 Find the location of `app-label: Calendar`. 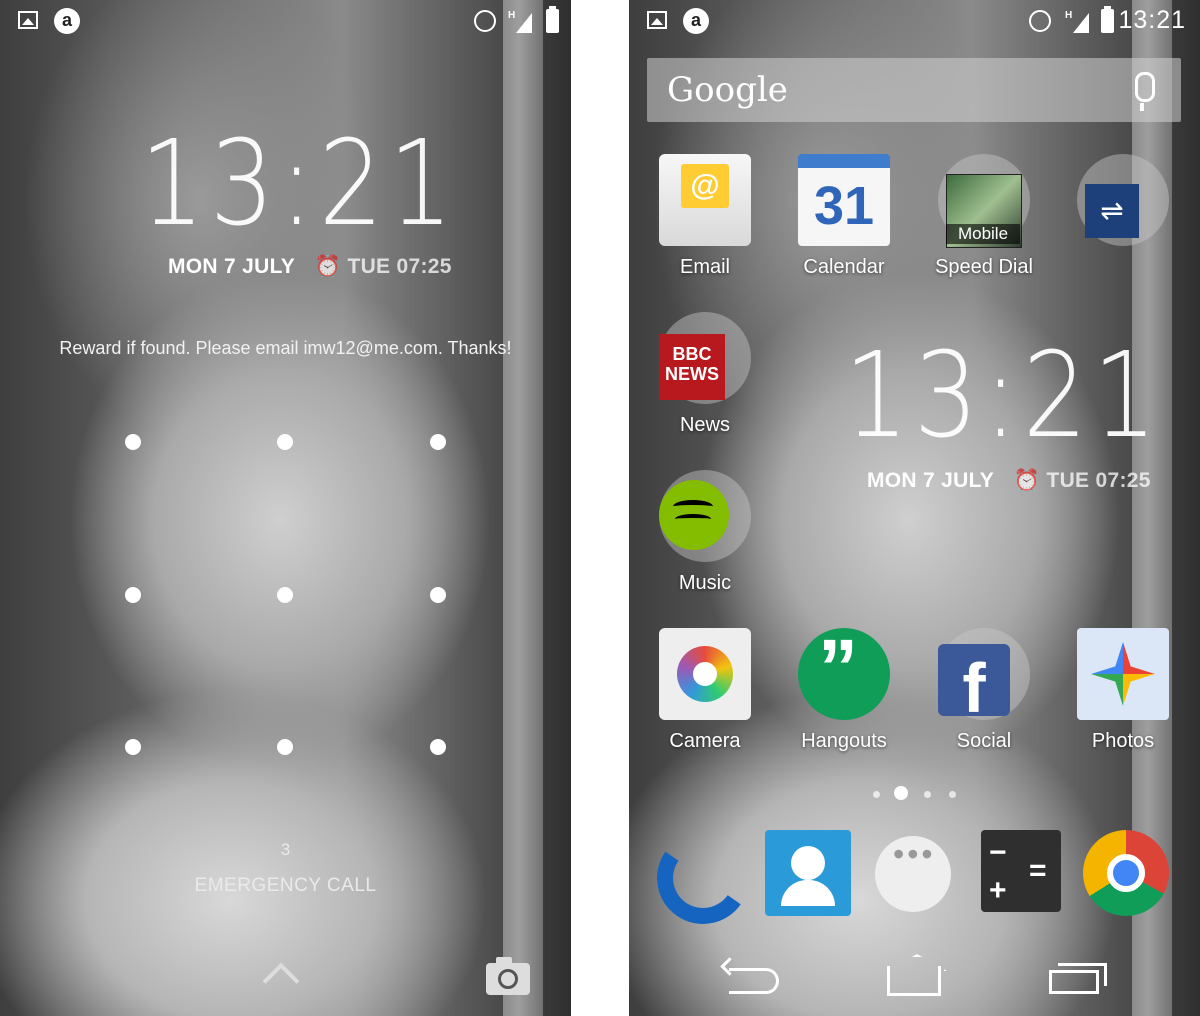

app-label: Calendar is located at coordinates (844, 267).